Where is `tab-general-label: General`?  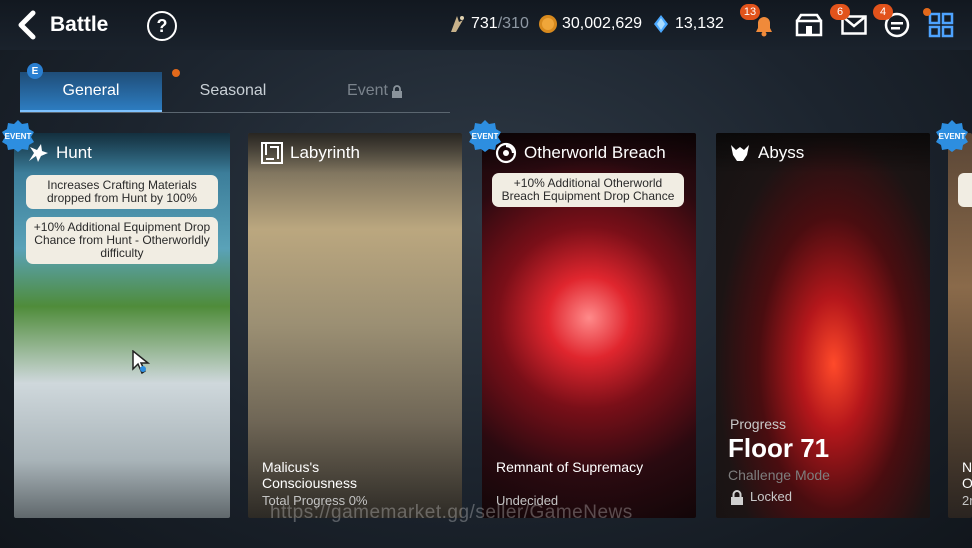 tab-general-label: General is located at coordinates (91, 90).